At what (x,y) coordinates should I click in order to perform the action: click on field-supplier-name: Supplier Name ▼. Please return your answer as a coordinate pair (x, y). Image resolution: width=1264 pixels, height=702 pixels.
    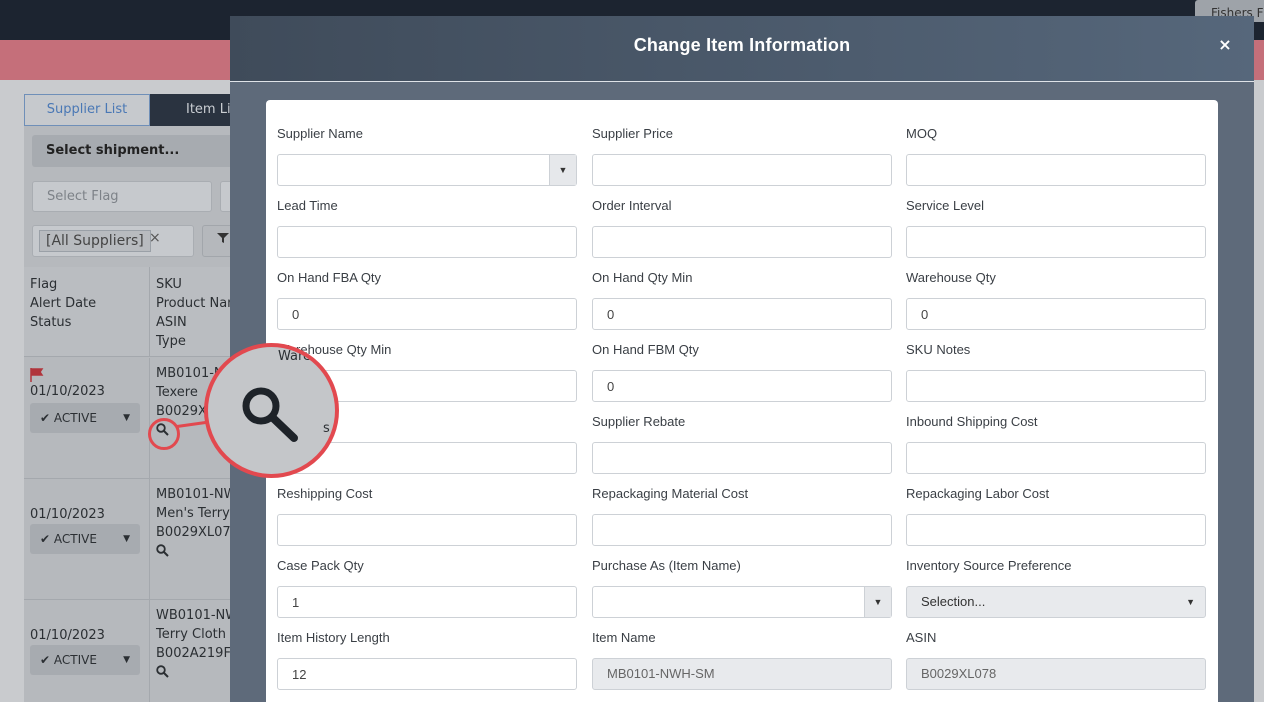
    Looking at the image, I should click on (427, 155).